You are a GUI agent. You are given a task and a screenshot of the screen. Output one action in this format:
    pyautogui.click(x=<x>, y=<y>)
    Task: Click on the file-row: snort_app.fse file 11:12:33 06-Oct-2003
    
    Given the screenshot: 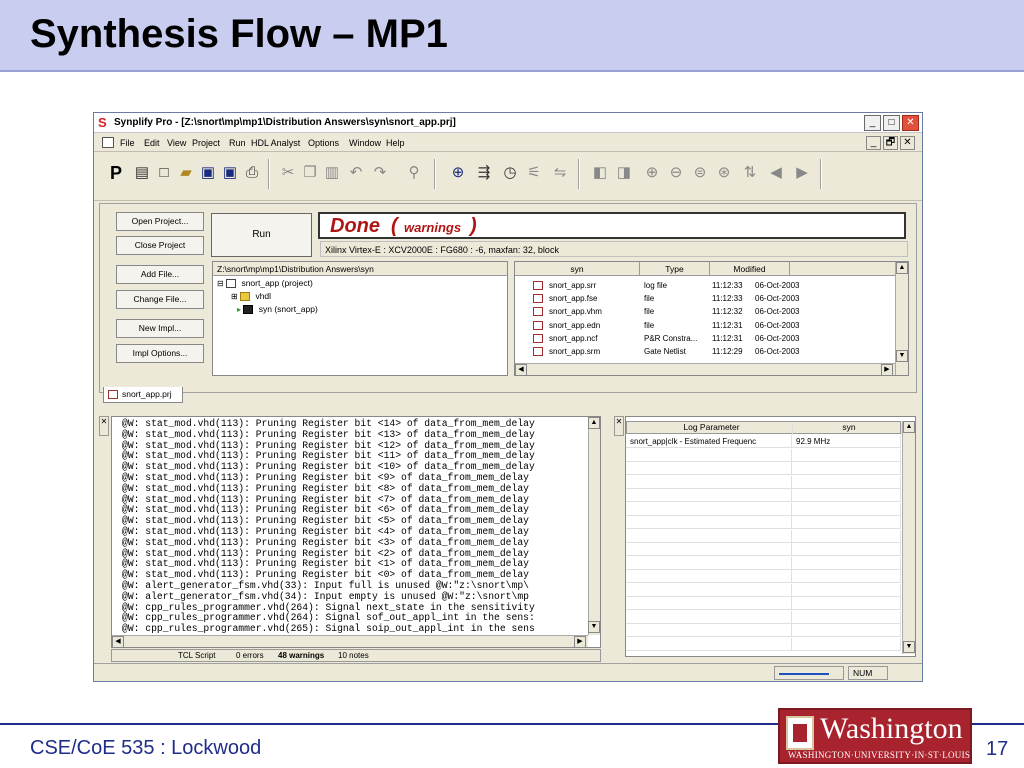 What is the action you would take?
    pyautogui.click(x=705, y=298)
    